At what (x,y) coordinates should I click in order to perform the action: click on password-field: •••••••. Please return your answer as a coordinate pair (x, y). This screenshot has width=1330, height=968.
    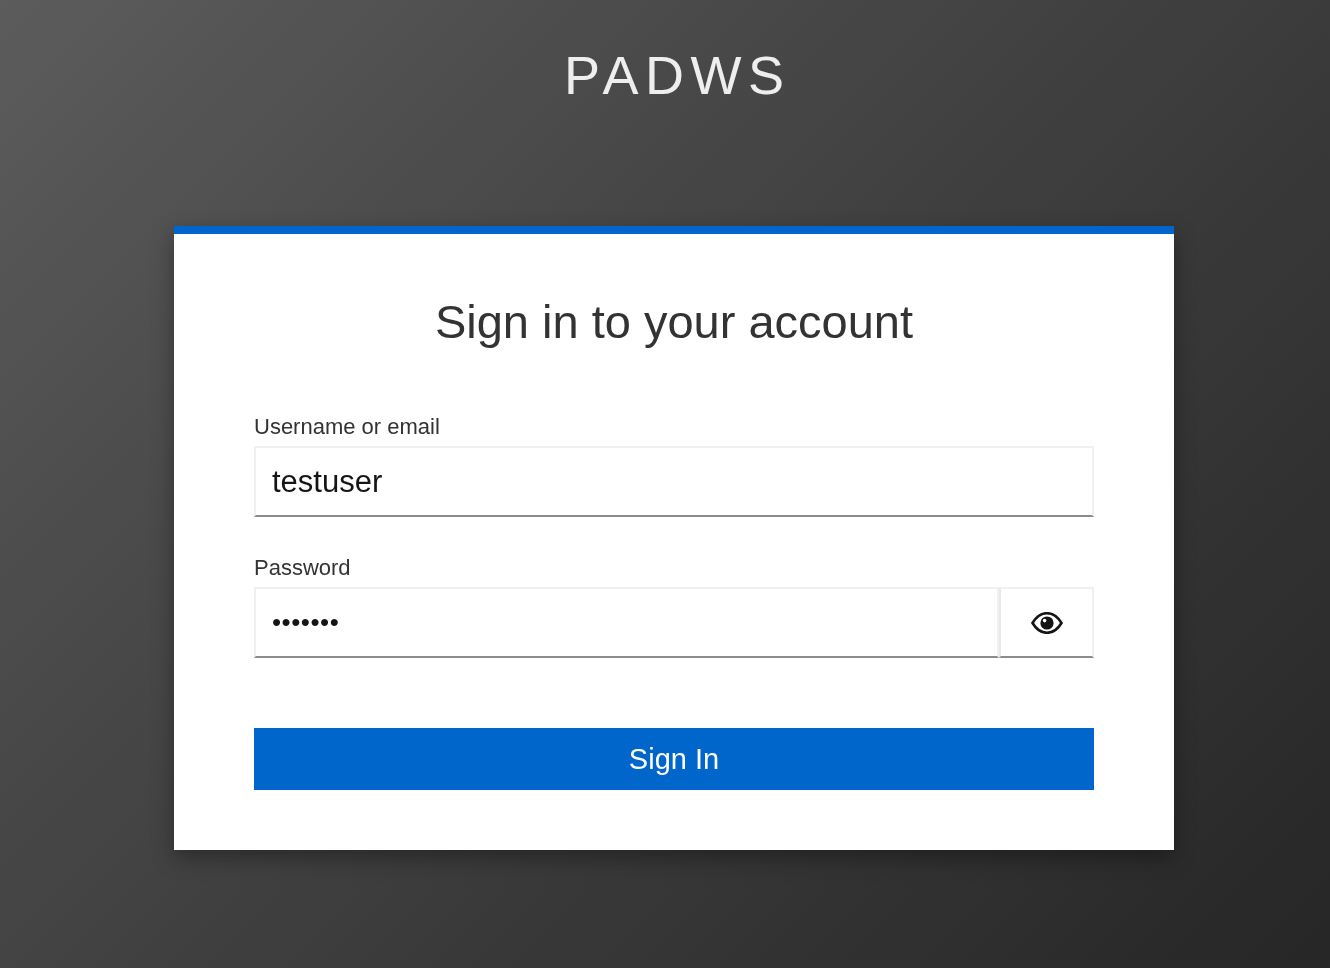
    Looking at the image, I should click on (626, 623).